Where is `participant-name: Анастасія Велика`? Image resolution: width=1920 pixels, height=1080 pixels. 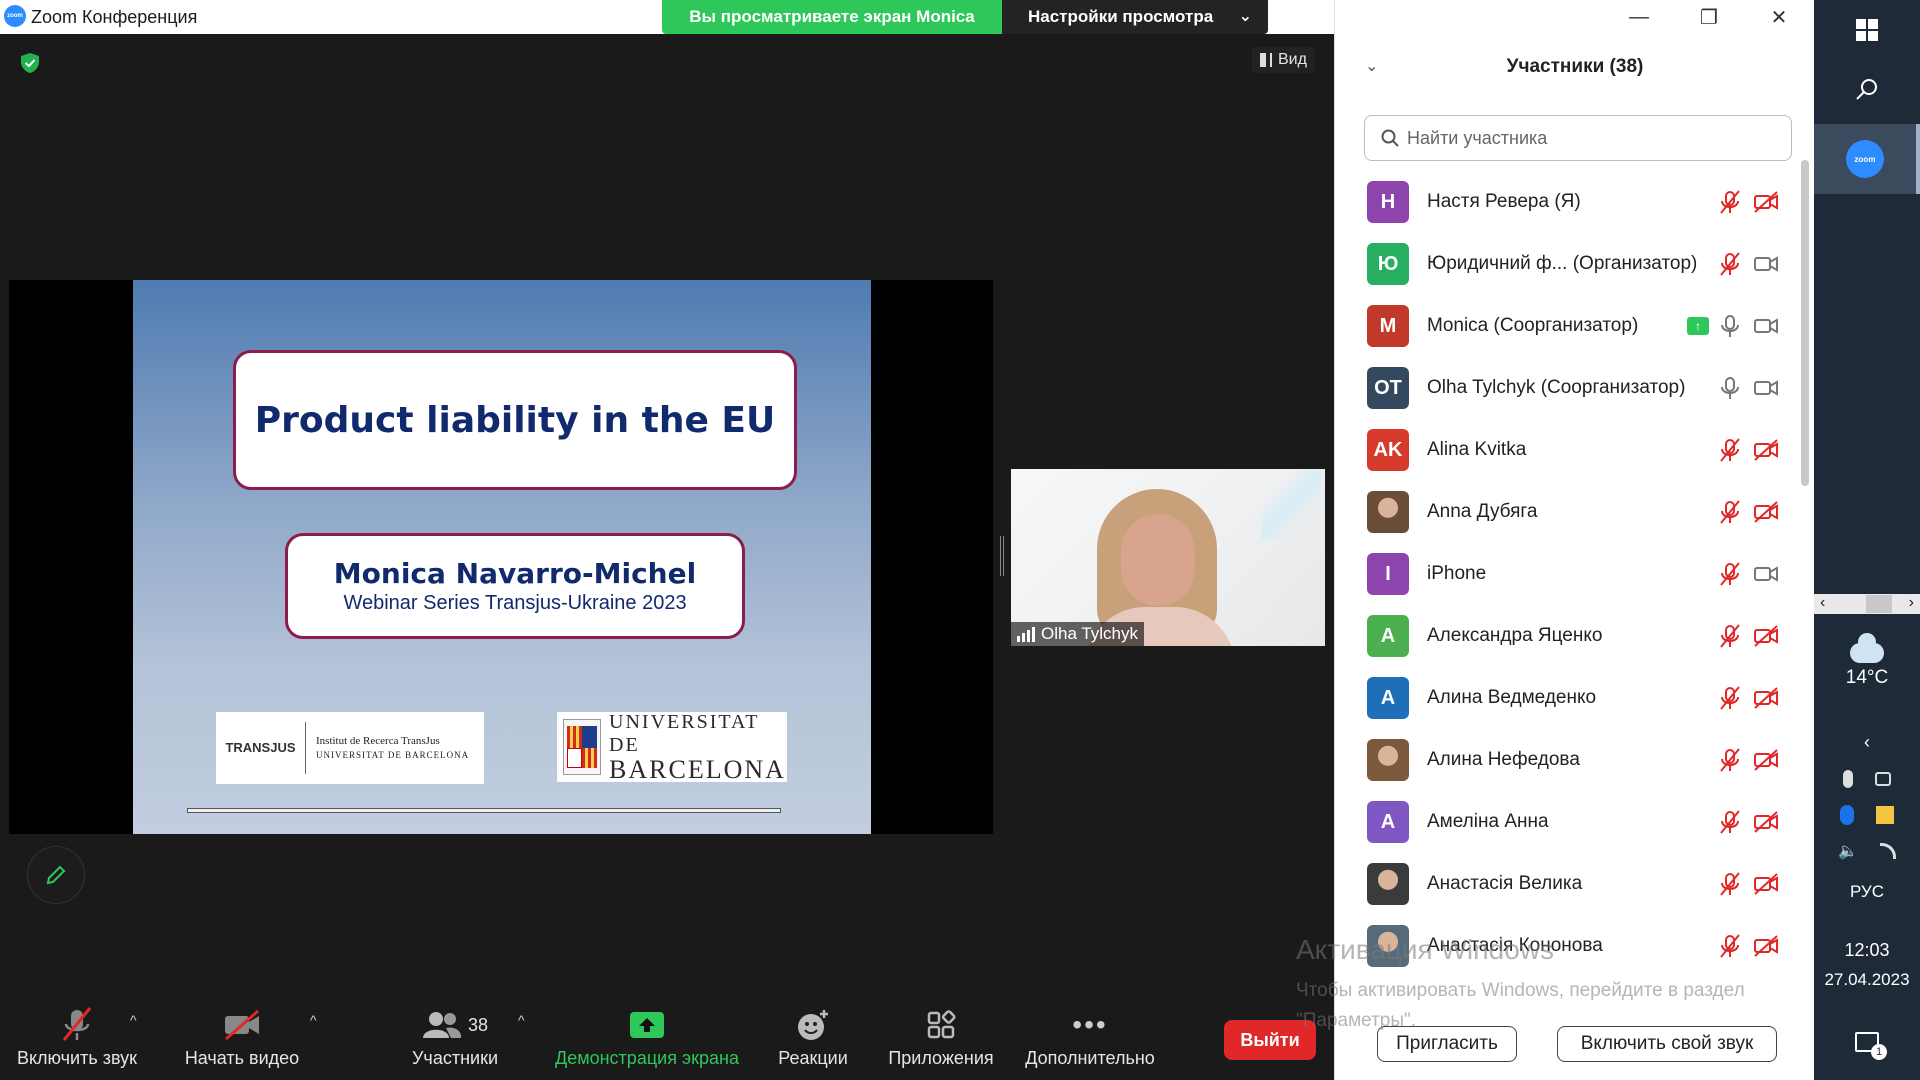
participant-name: Анастасія Велика is located at coordinates (1505, 883).